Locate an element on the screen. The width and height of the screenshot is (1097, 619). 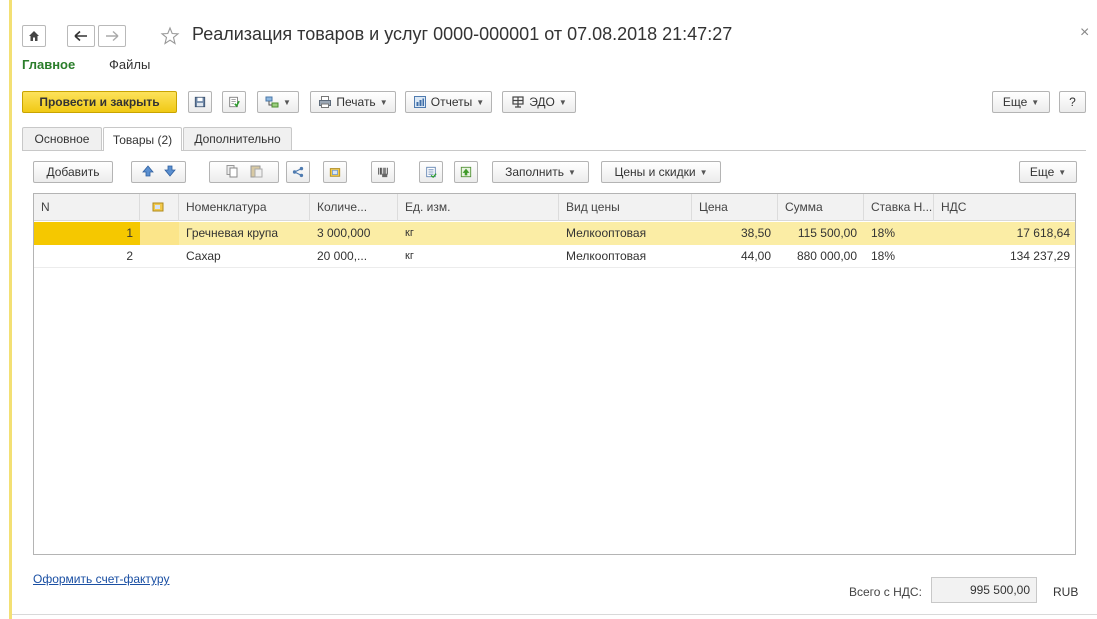
section-main: Главное is located at coordinates (48, 64).